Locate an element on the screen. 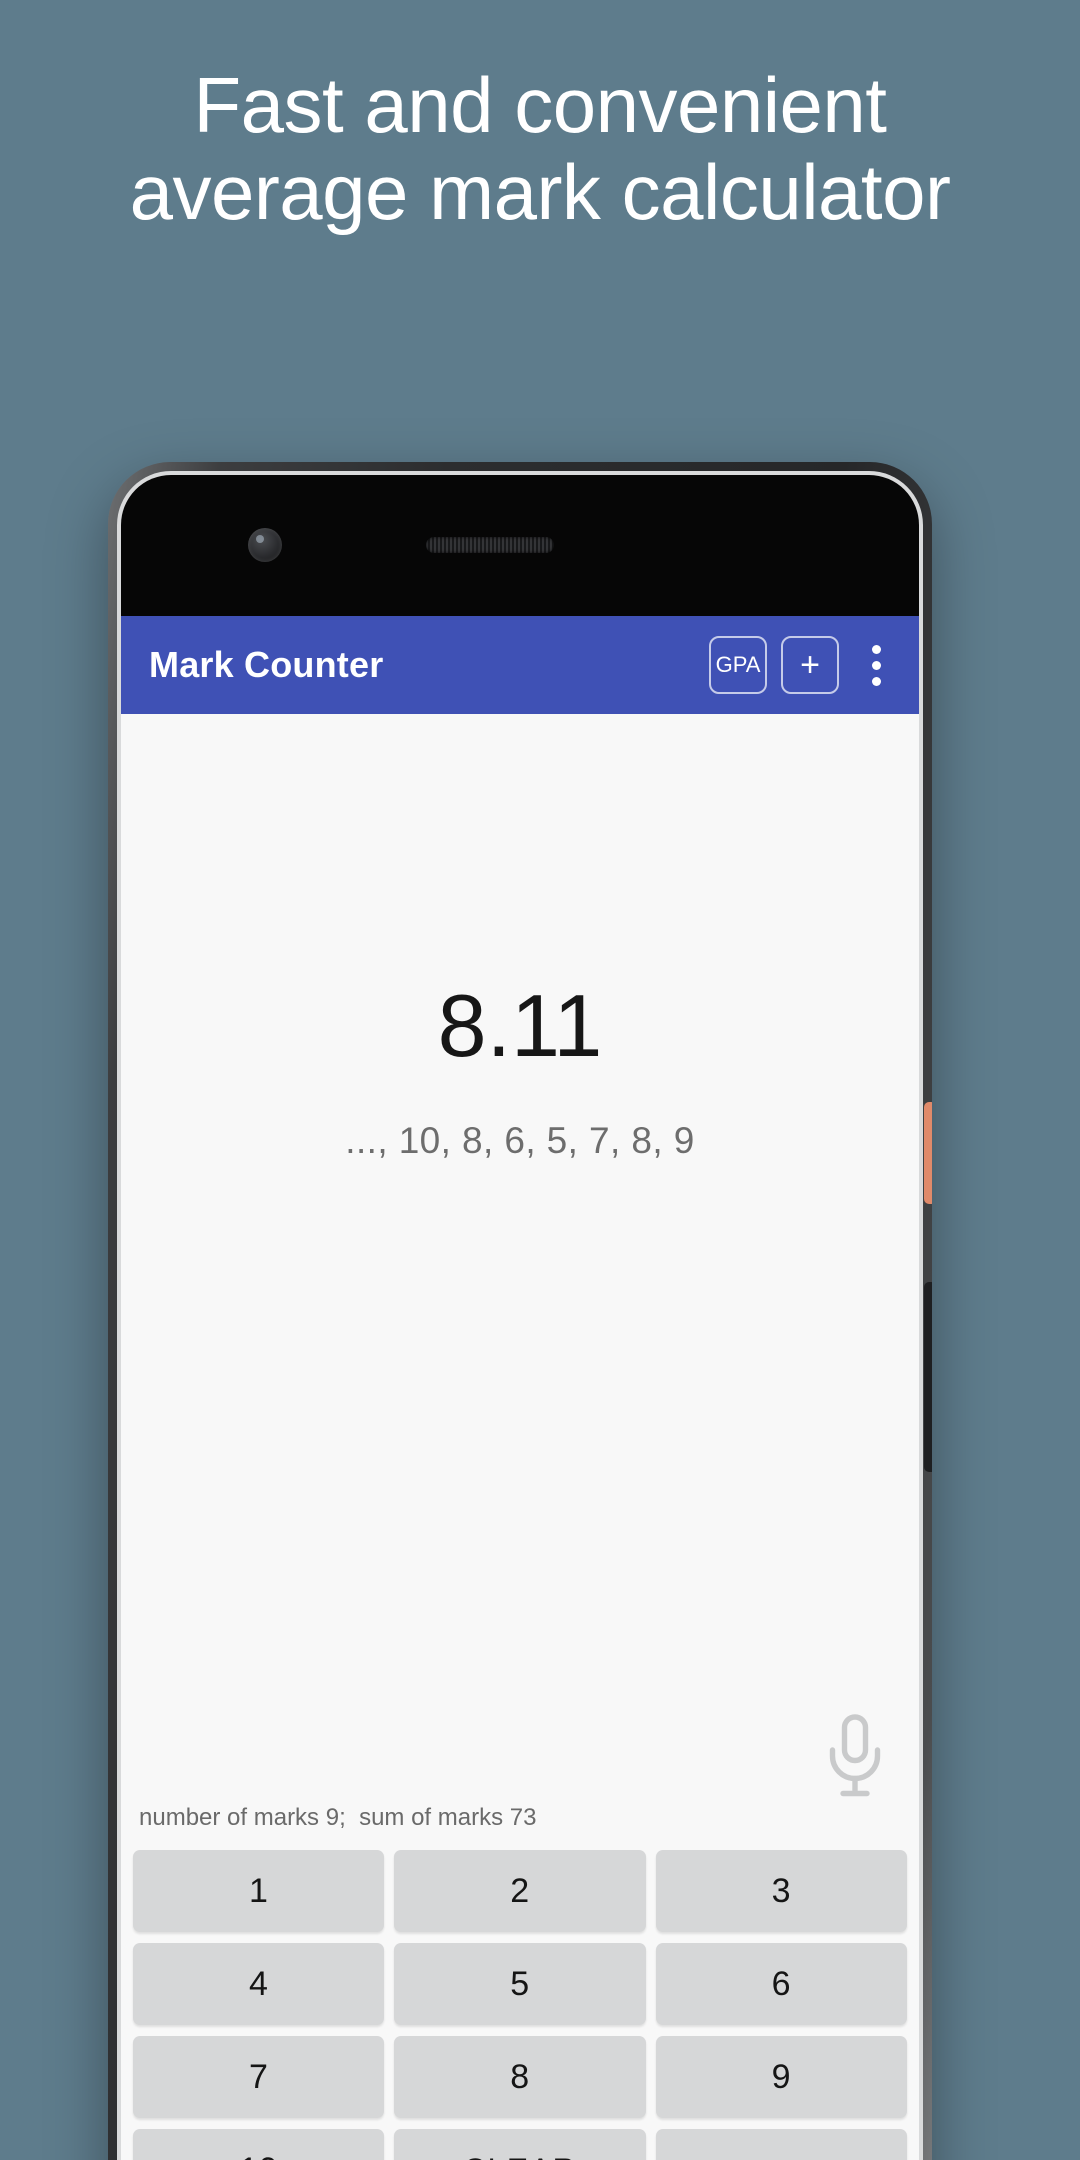 This screenshot has width=1080, height=2160. add-mark-button: + is located at coordinates (810, 665).